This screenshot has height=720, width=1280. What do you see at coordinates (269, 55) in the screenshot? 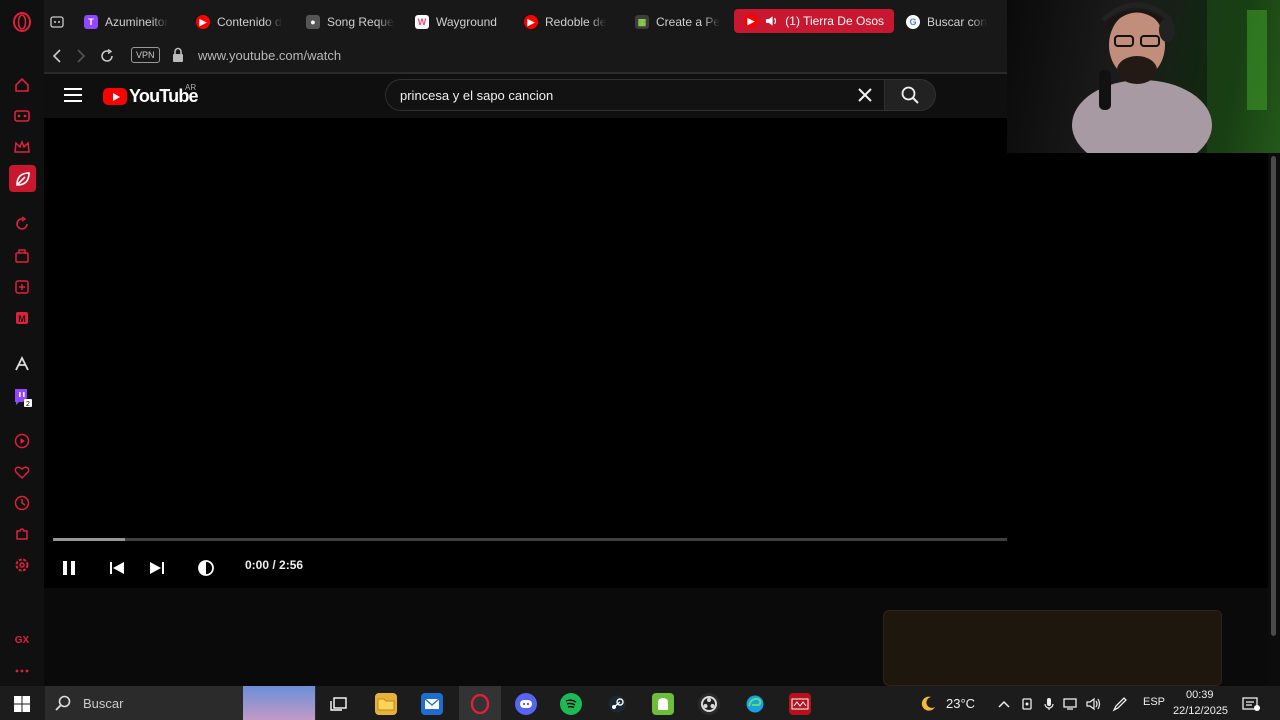
I see `url-field: www.youtube.com/watch` at bounding box center [269, 55].